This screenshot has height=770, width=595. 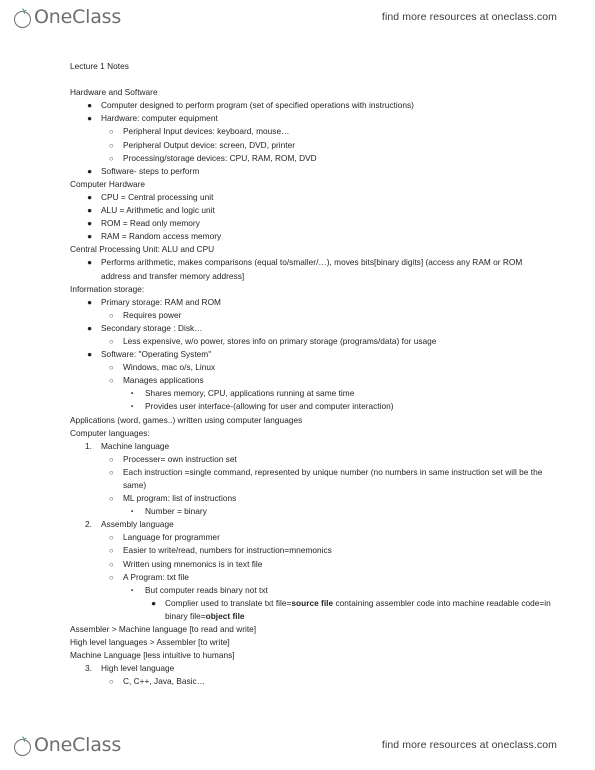 What do you see at coordinates (88, 668) in the screenshot?
I see `list-number-marker: 3.` at bounding box center [88, 668].